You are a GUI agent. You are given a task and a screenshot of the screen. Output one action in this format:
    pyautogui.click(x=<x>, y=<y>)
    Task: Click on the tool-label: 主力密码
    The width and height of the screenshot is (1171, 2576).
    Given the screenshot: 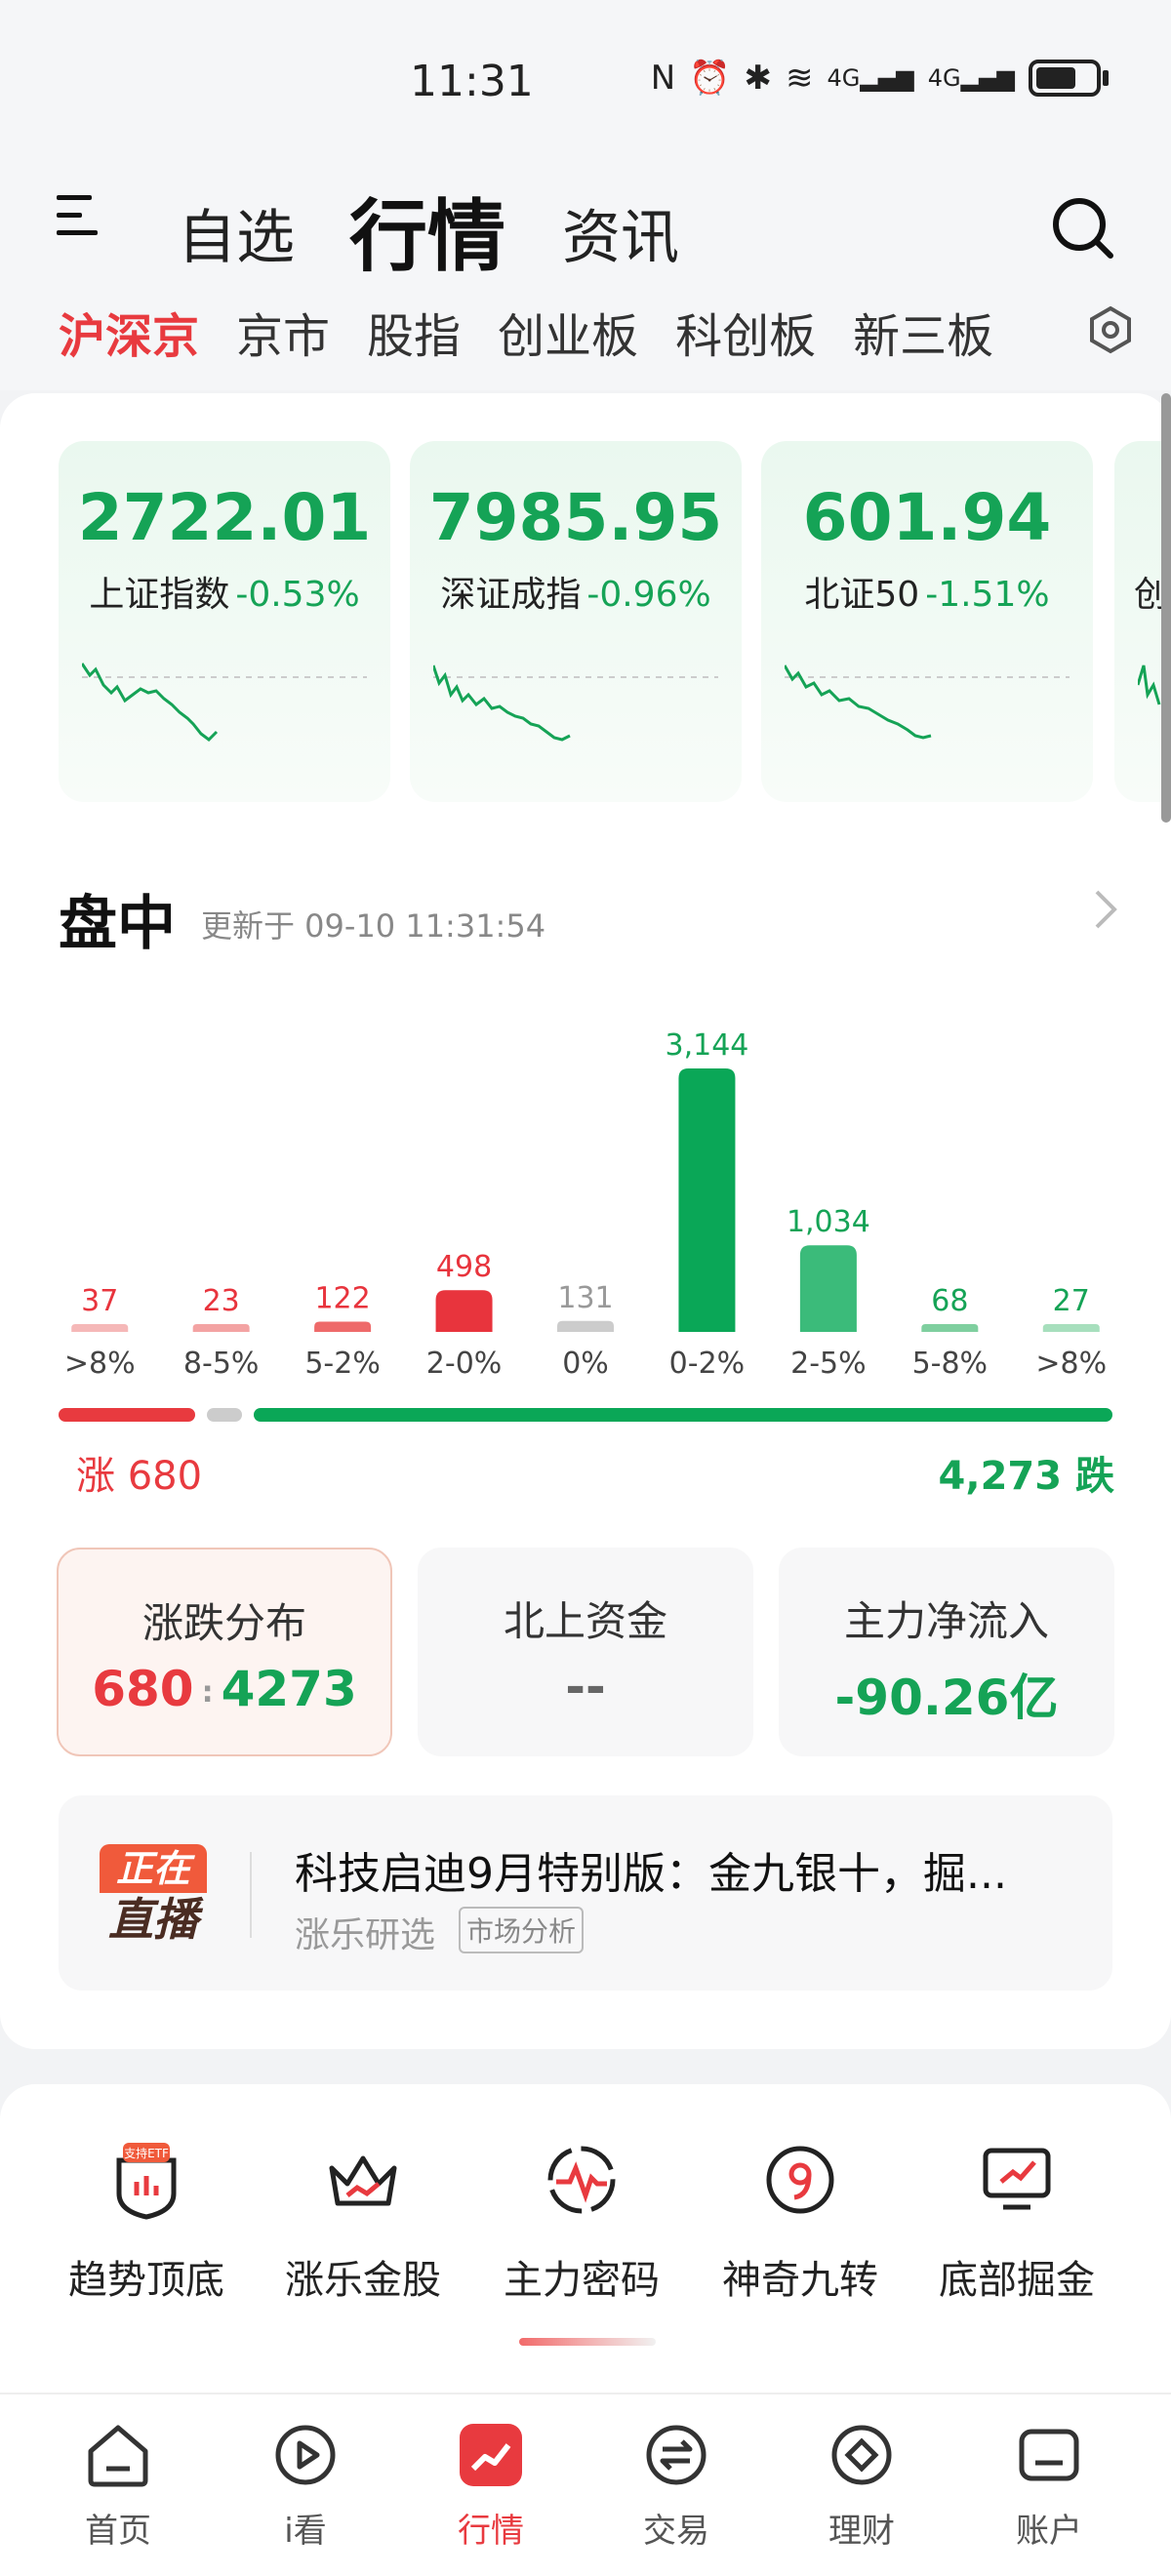 What is the action you would take?
    pyautogui.click(x=582, y=2280)
    